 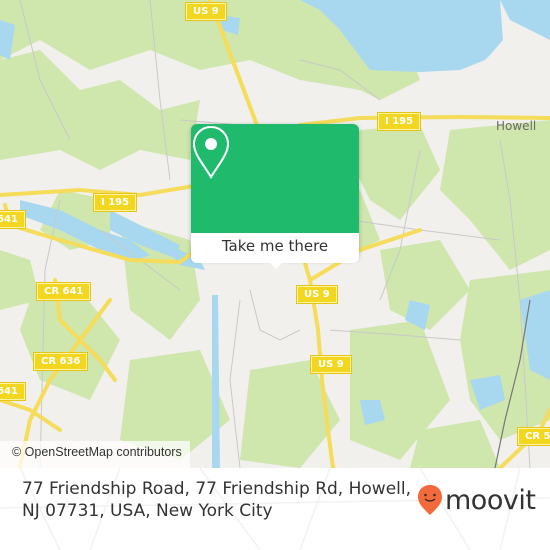 I want to click on road-label-cr636: CR 636, so click(x=61, y=361).